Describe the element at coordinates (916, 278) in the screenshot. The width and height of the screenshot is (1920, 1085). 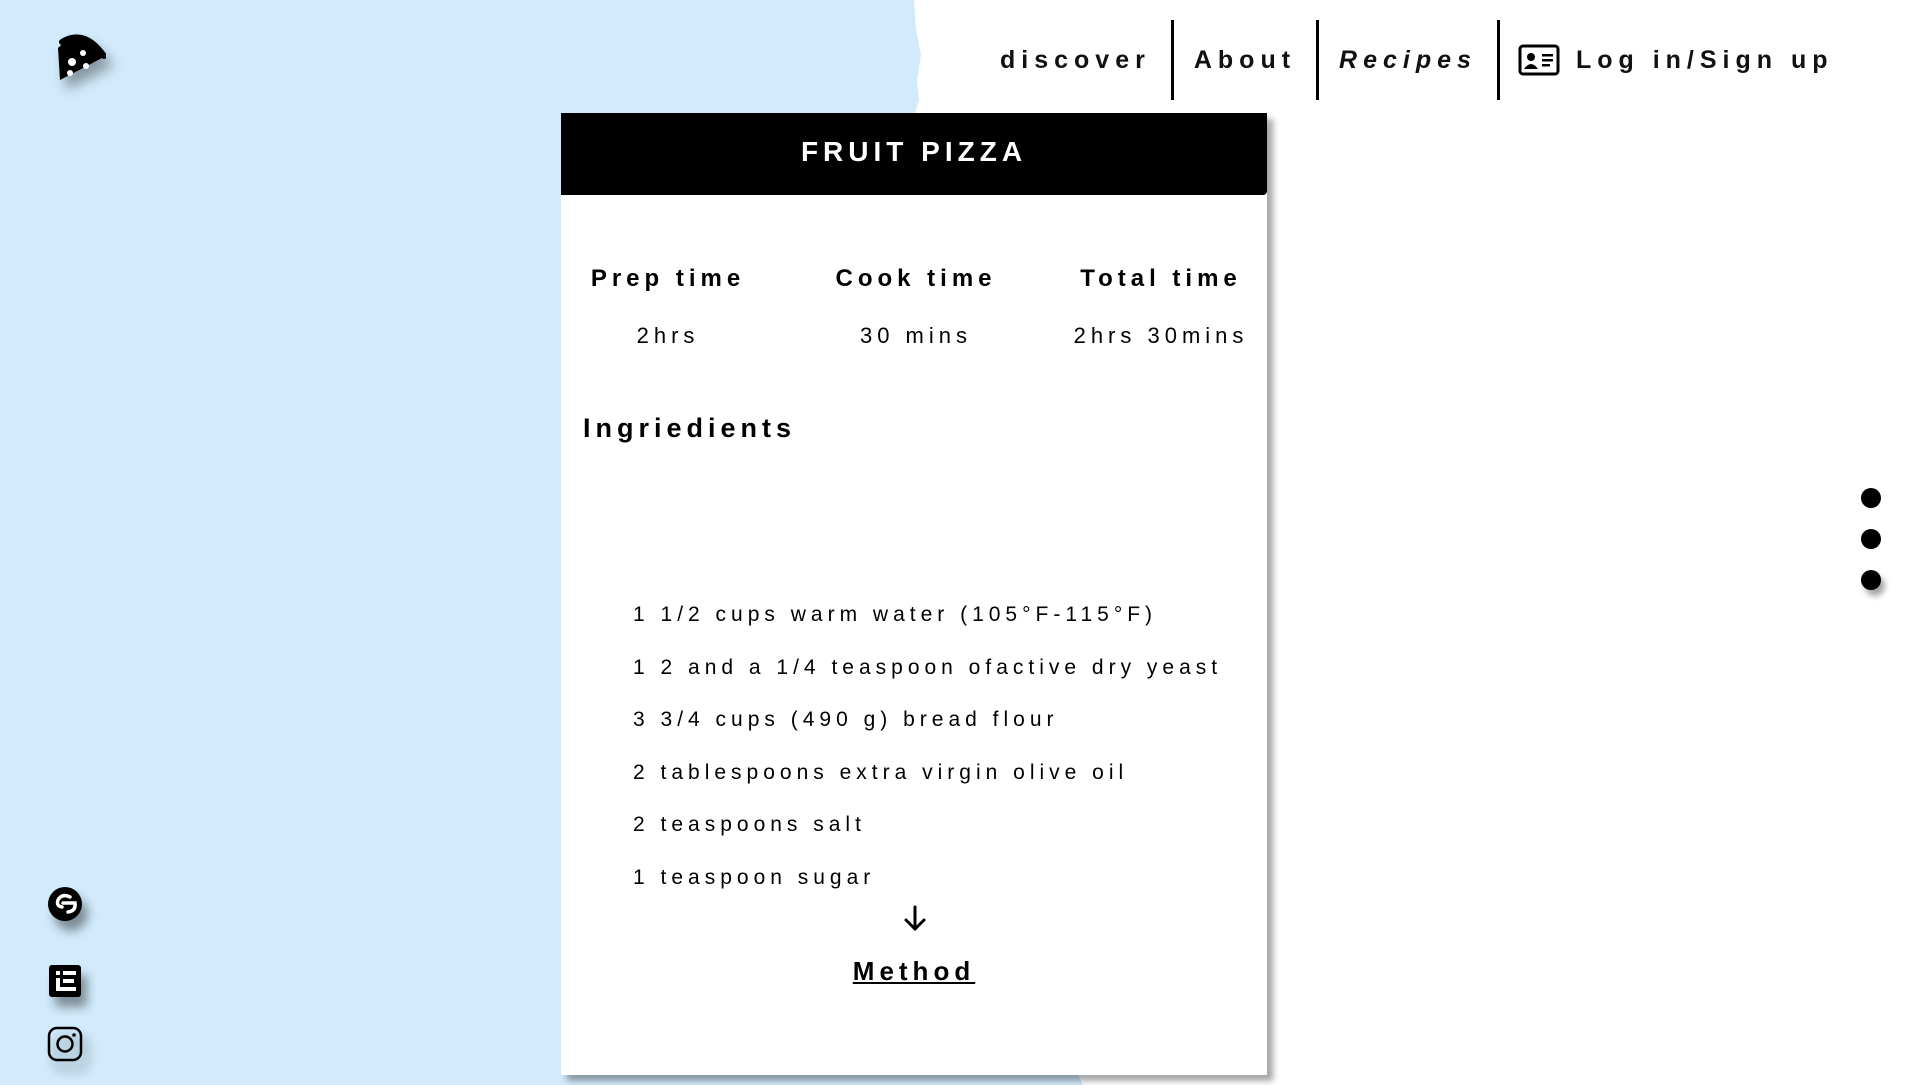
I see `cook-time-label: Cook time` at that location.